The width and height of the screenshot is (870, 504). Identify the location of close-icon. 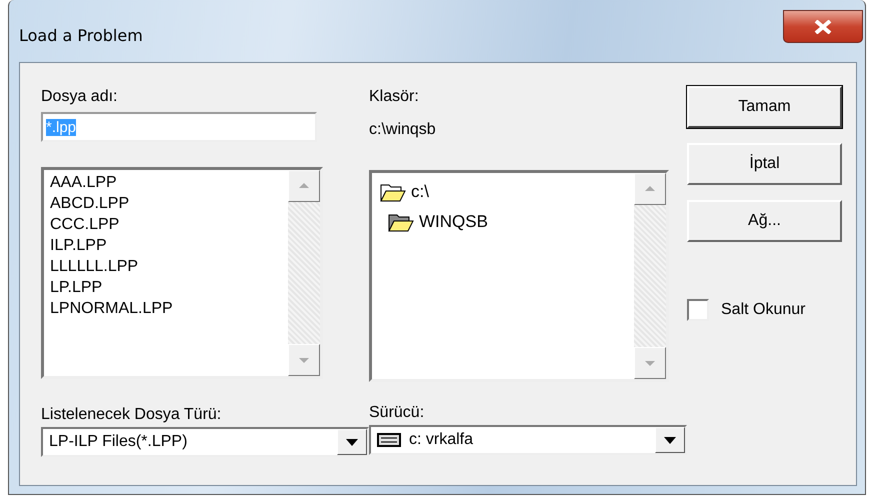
(823, 27).